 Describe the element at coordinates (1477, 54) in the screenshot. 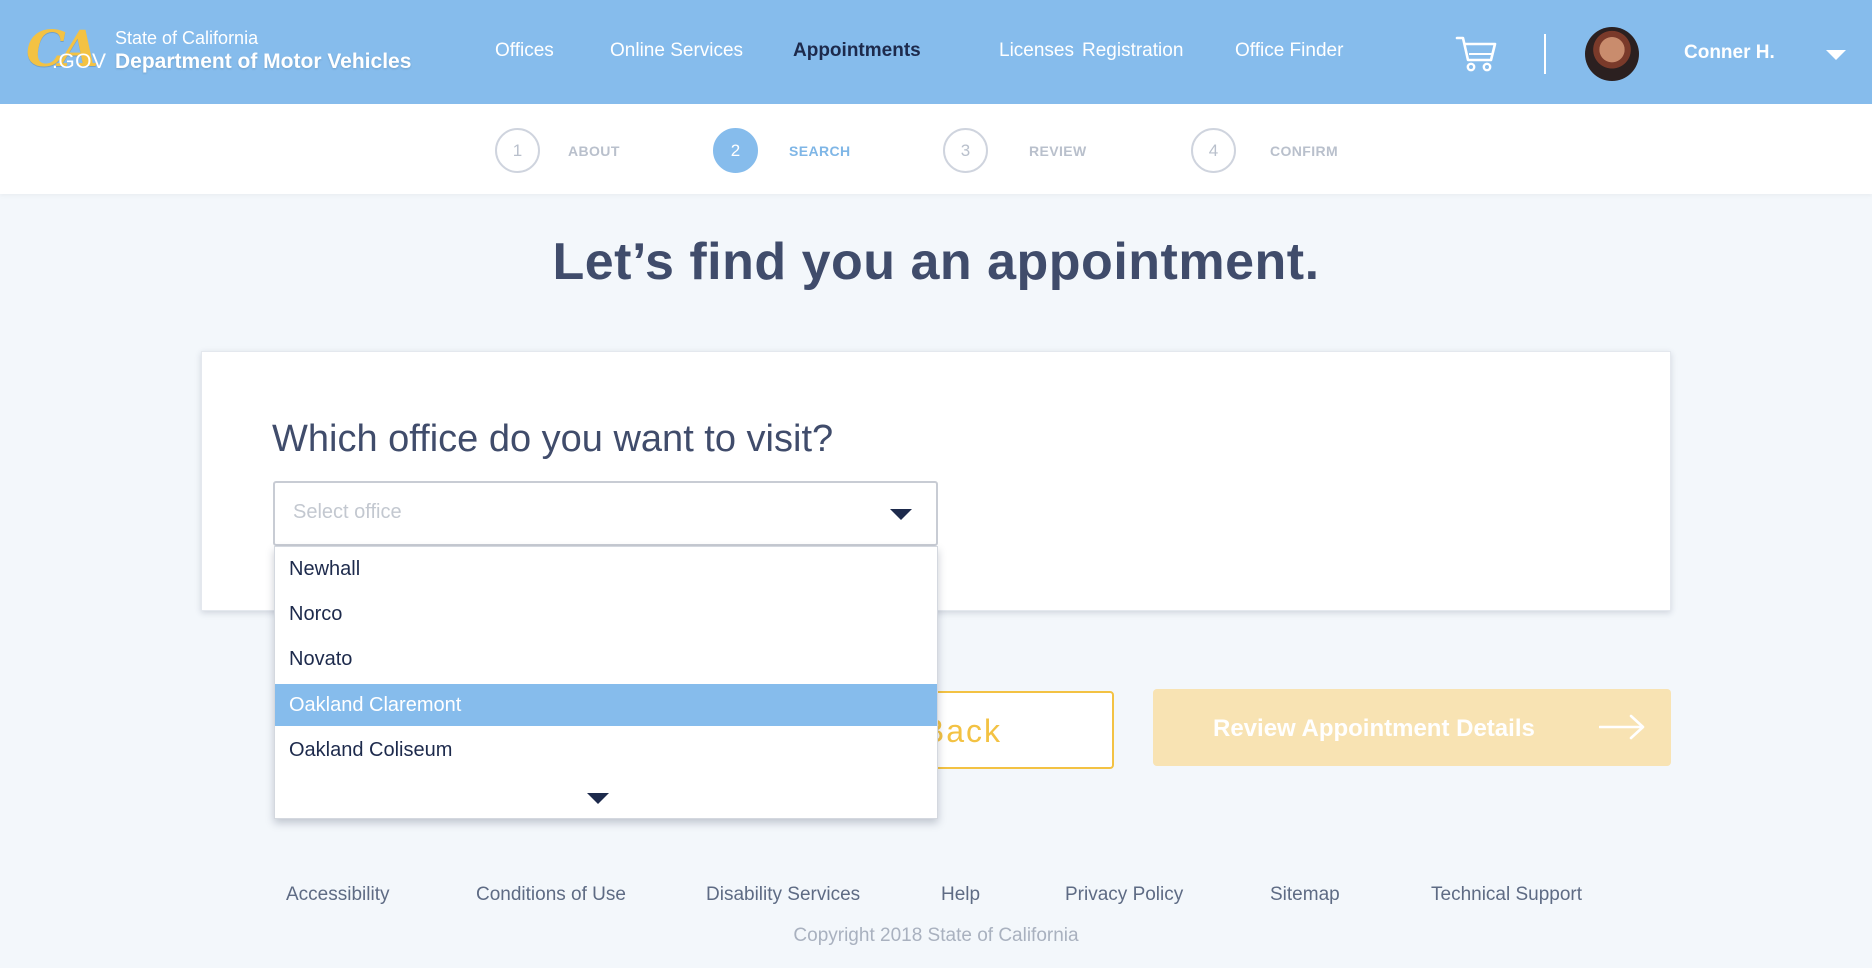

I see `shopping-cart-icon` at that location.